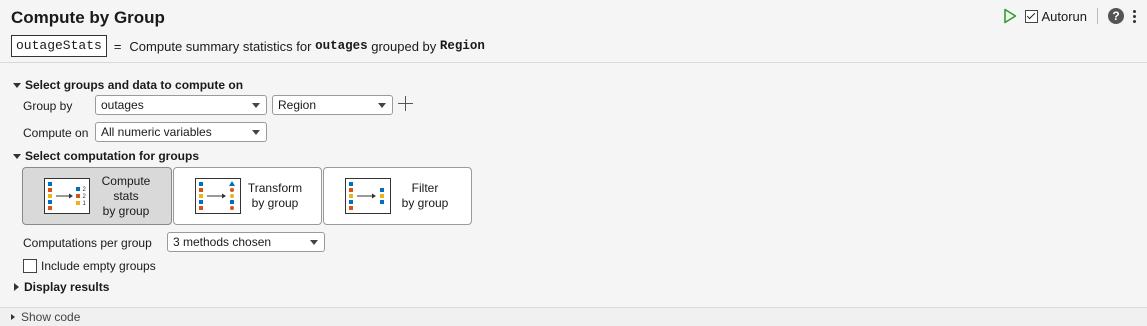 The width and height of the screenshot is (1147, 326). Describe the element at coordinates (48, 106) in the screenshot. I see `group-by-label: Group by` at that location.